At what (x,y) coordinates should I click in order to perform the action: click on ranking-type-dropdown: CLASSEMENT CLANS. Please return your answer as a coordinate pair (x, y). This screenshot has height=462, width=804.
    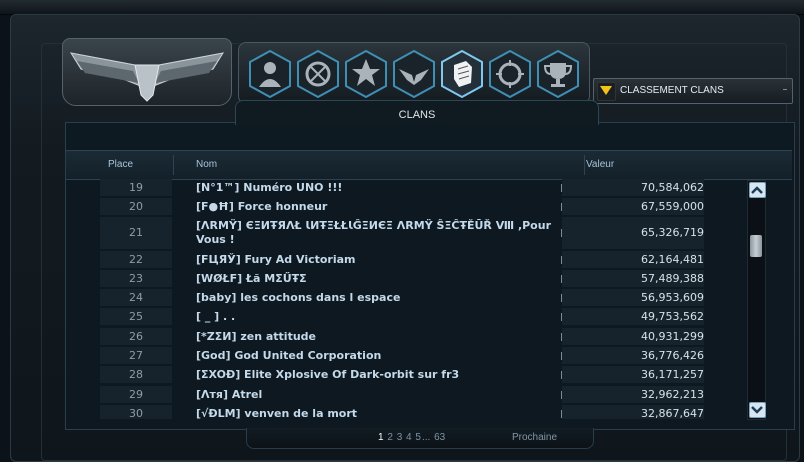
    Looking at the image, I should click on (693, 91).